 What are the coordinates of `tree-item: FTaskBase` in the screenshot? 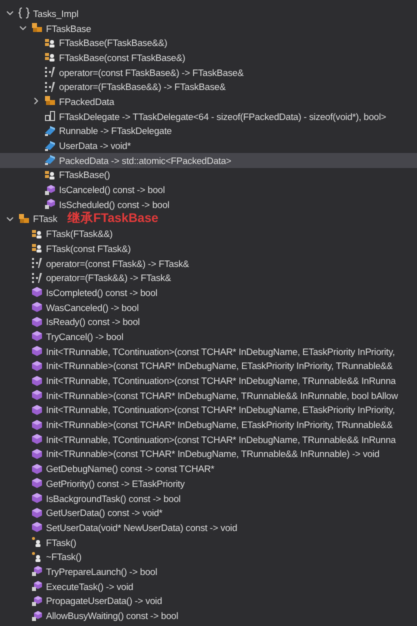 It's located at (208, 28).